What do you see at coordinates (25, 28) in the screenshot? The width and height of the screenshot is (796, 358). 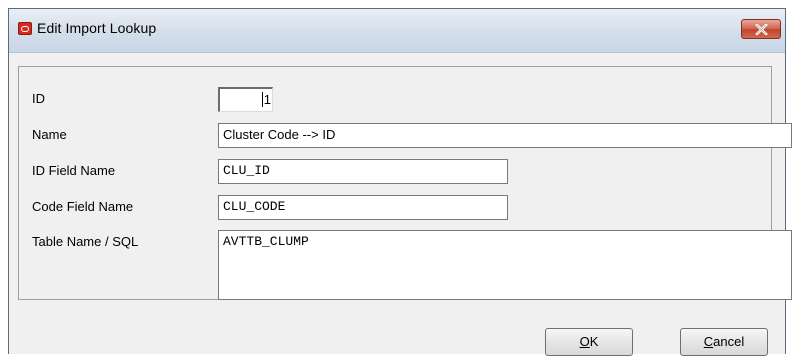 I see `oracle-logo-icon` at bounding box center [25, 28].